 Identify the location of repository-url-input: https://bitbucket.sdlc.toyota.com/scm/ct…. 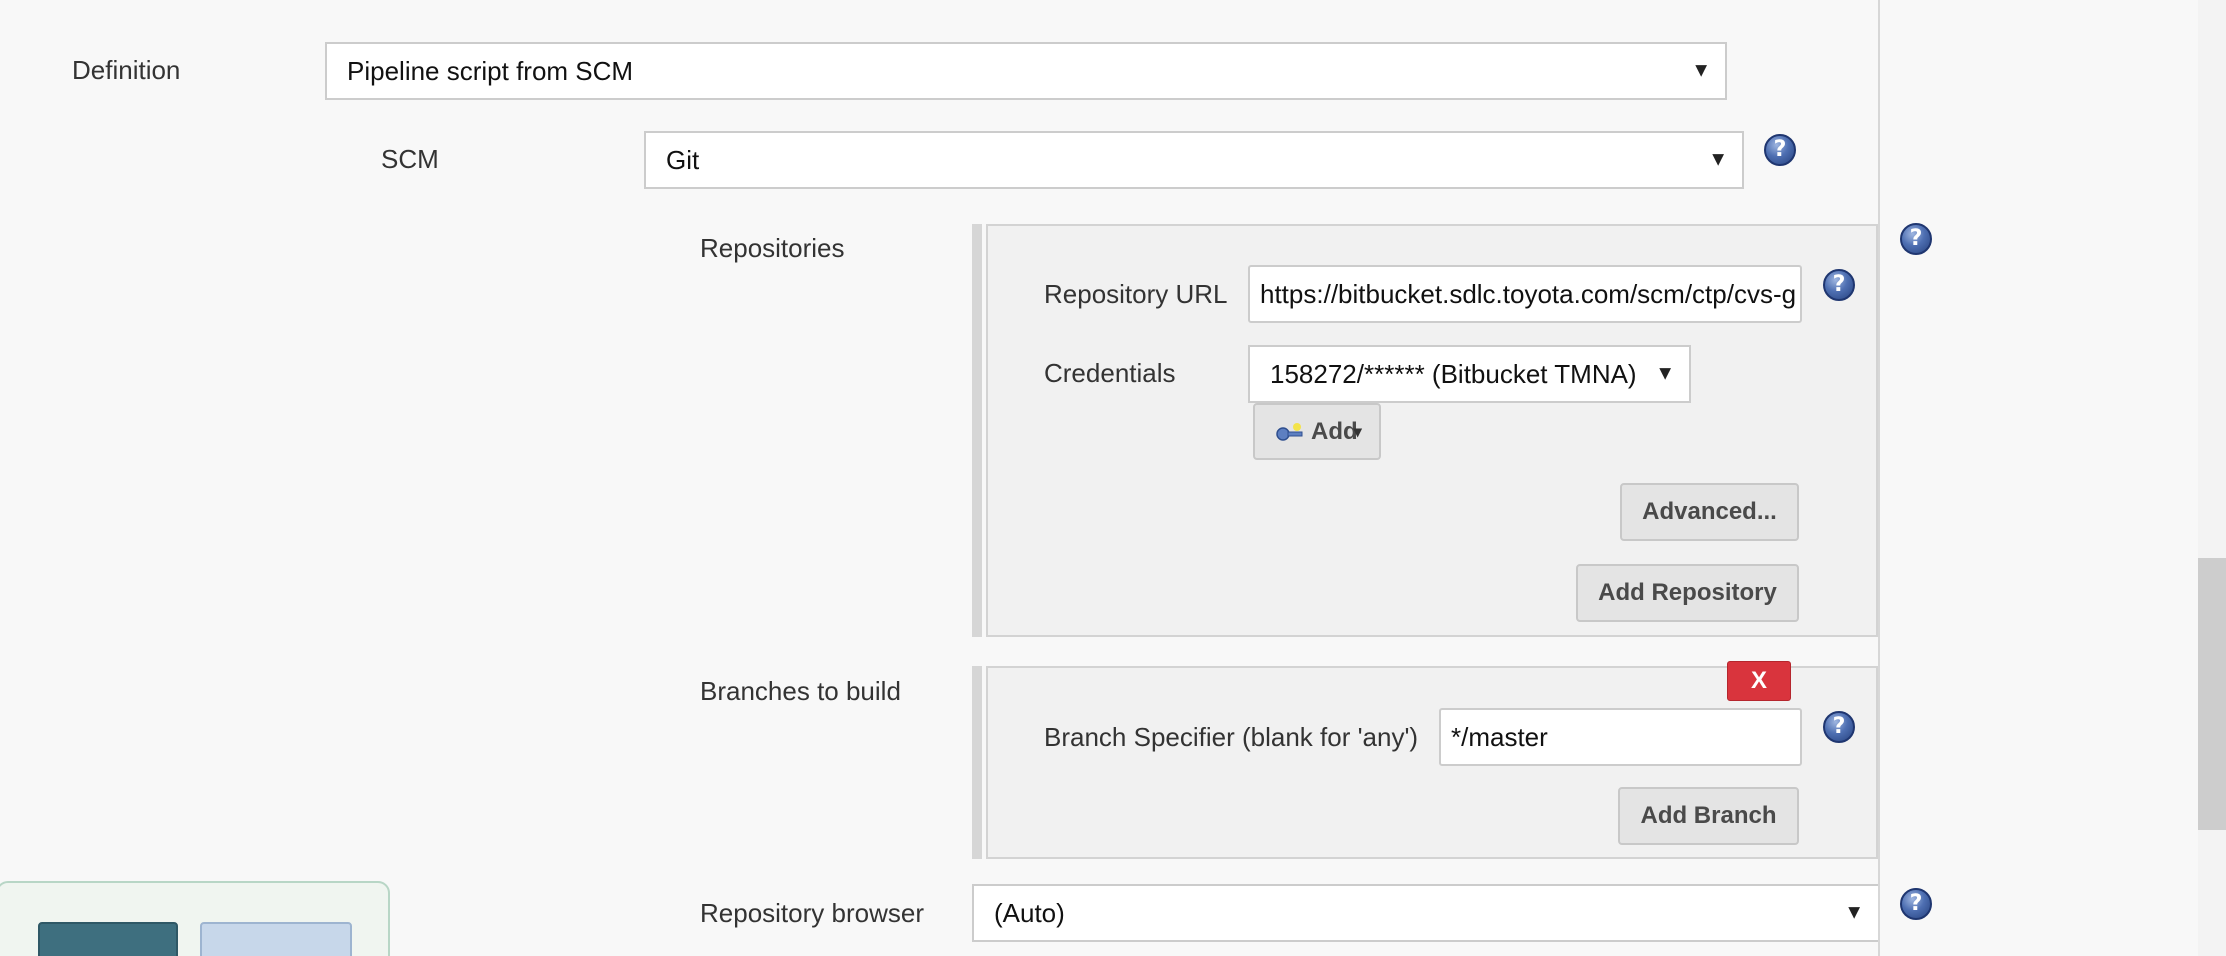
(1525, 294).